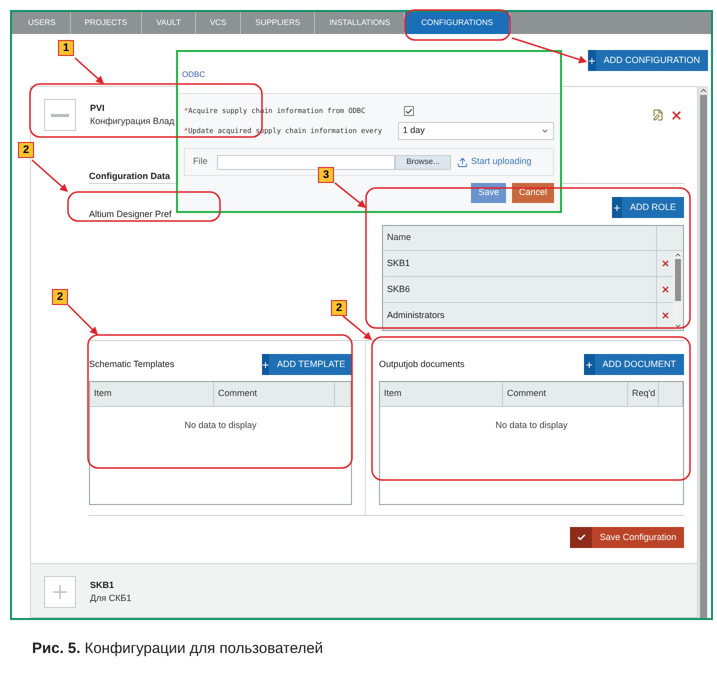 The width and height of the screenshot is (717, 675). What do you see at coordinates (422, 364) in the screenshot?
I see `section-heading: Outputjob documents` at bounding box center [422, 364].